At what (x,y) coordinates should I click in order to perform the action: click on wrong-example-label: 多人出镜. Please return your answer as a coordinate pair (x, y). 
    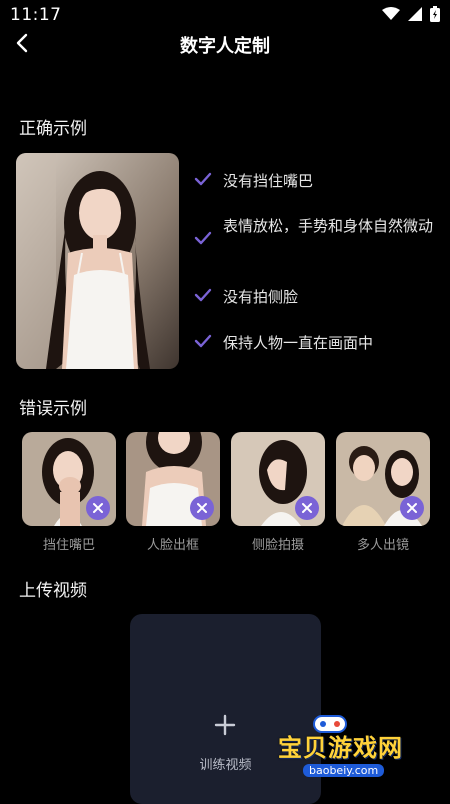
    Looking at the image, I should click on (382, 545).